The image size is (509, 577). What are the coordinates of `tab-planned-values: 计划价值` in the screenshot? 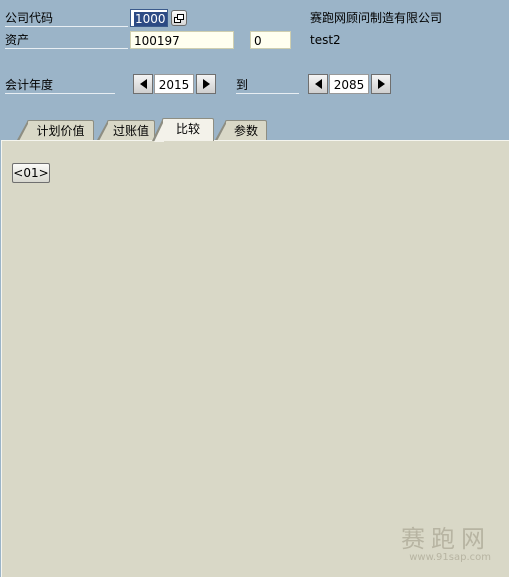 It's located at (55, 130).